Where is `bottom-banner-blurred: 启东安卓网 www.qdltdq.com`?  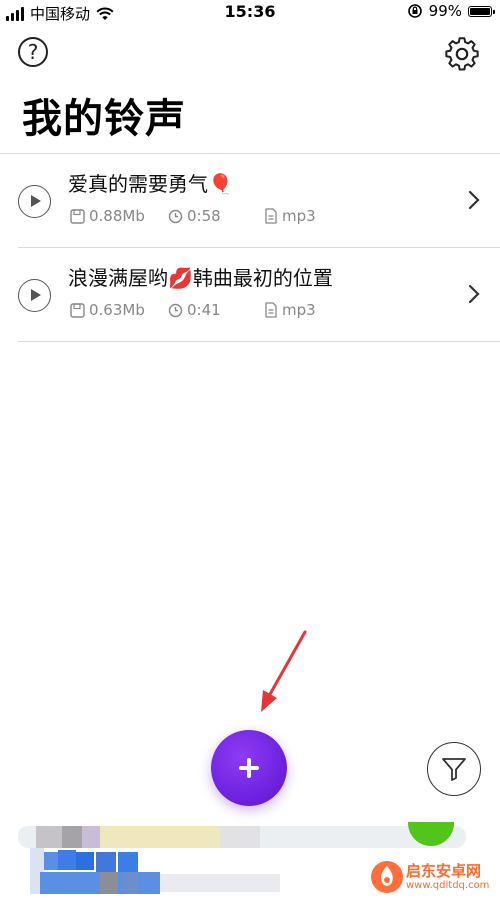
bottom-banner-blurred: 启东安卓网 www.qdltdq.com is located at coordinates (250, 860).